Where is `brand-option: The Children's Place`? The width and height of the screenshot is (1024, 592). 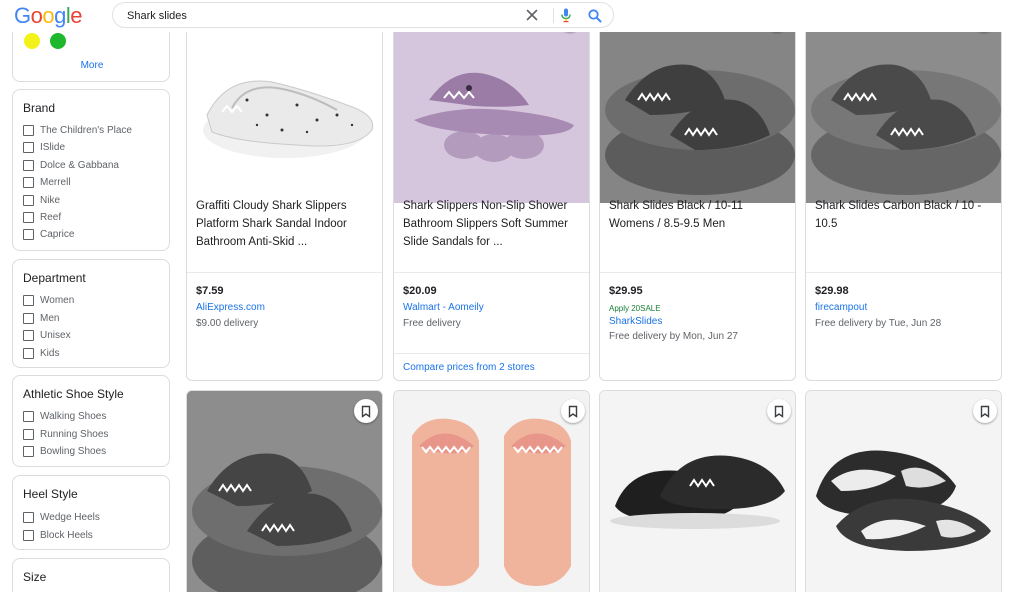
brand-option: The Children's Place is located at coordinates (77, 130).